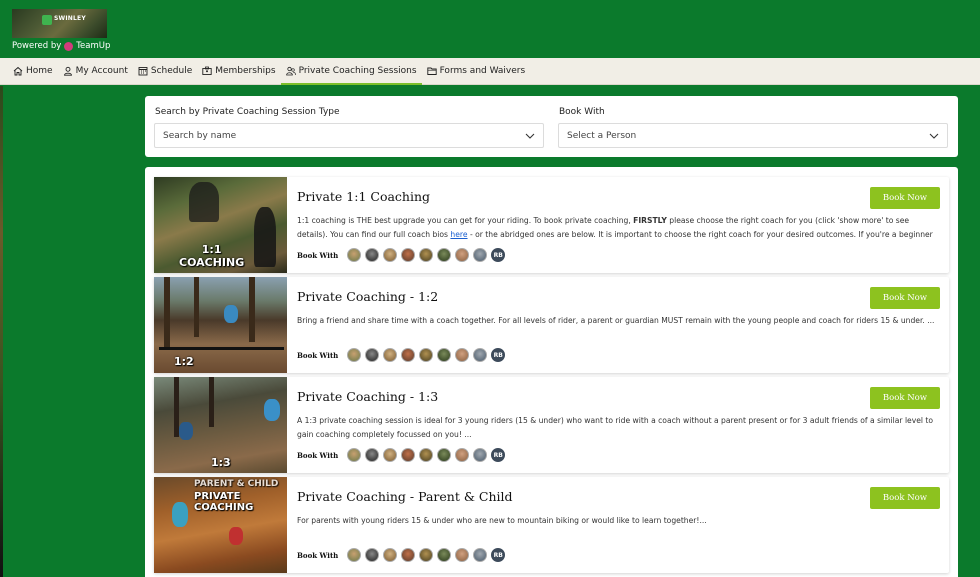 The width and height of the screenshot is (980, 577). I want to click on nav-label: Forms and Waivers, so click(482, 71).